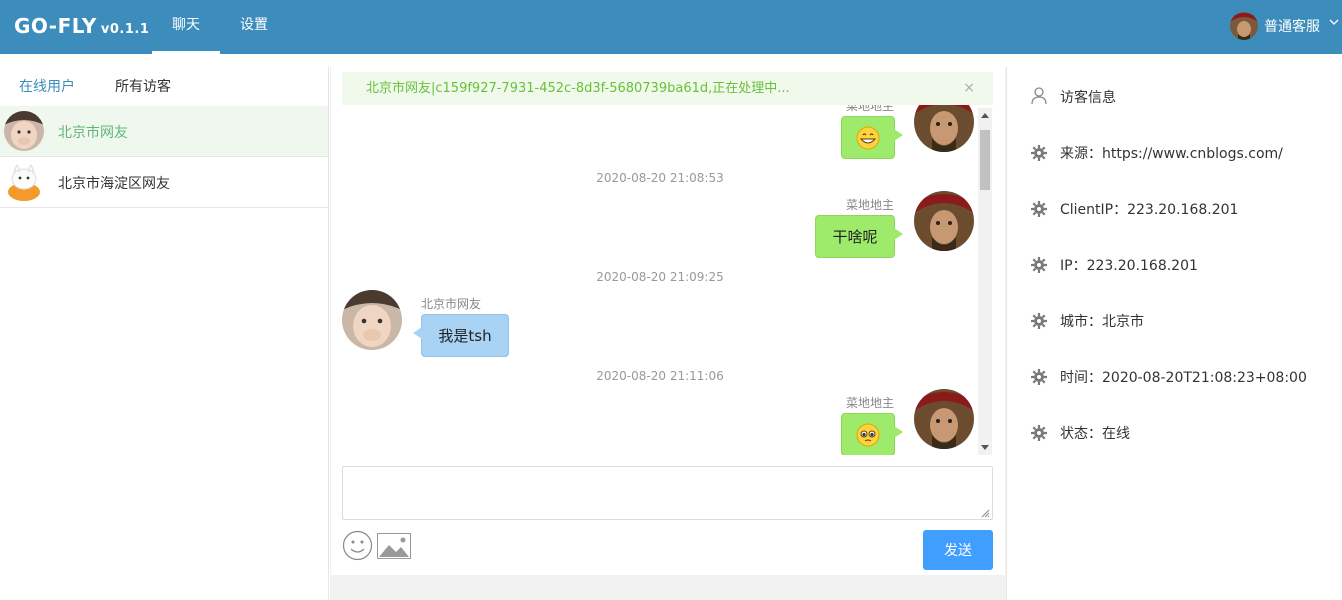  I want to click on info-source: 来源：https://www.cnblogs.com/, so click(1171, 154).